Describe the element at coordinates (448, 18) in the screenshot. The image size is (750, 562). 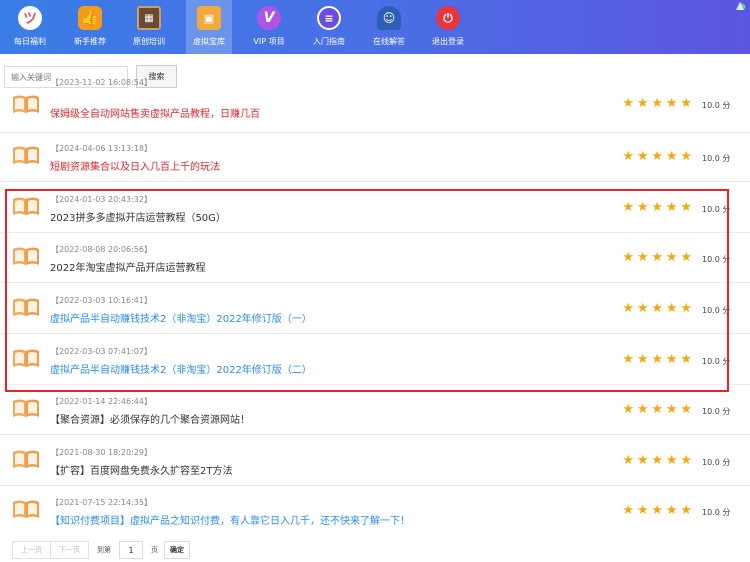
I see `power-icon: ⏻` at that location.